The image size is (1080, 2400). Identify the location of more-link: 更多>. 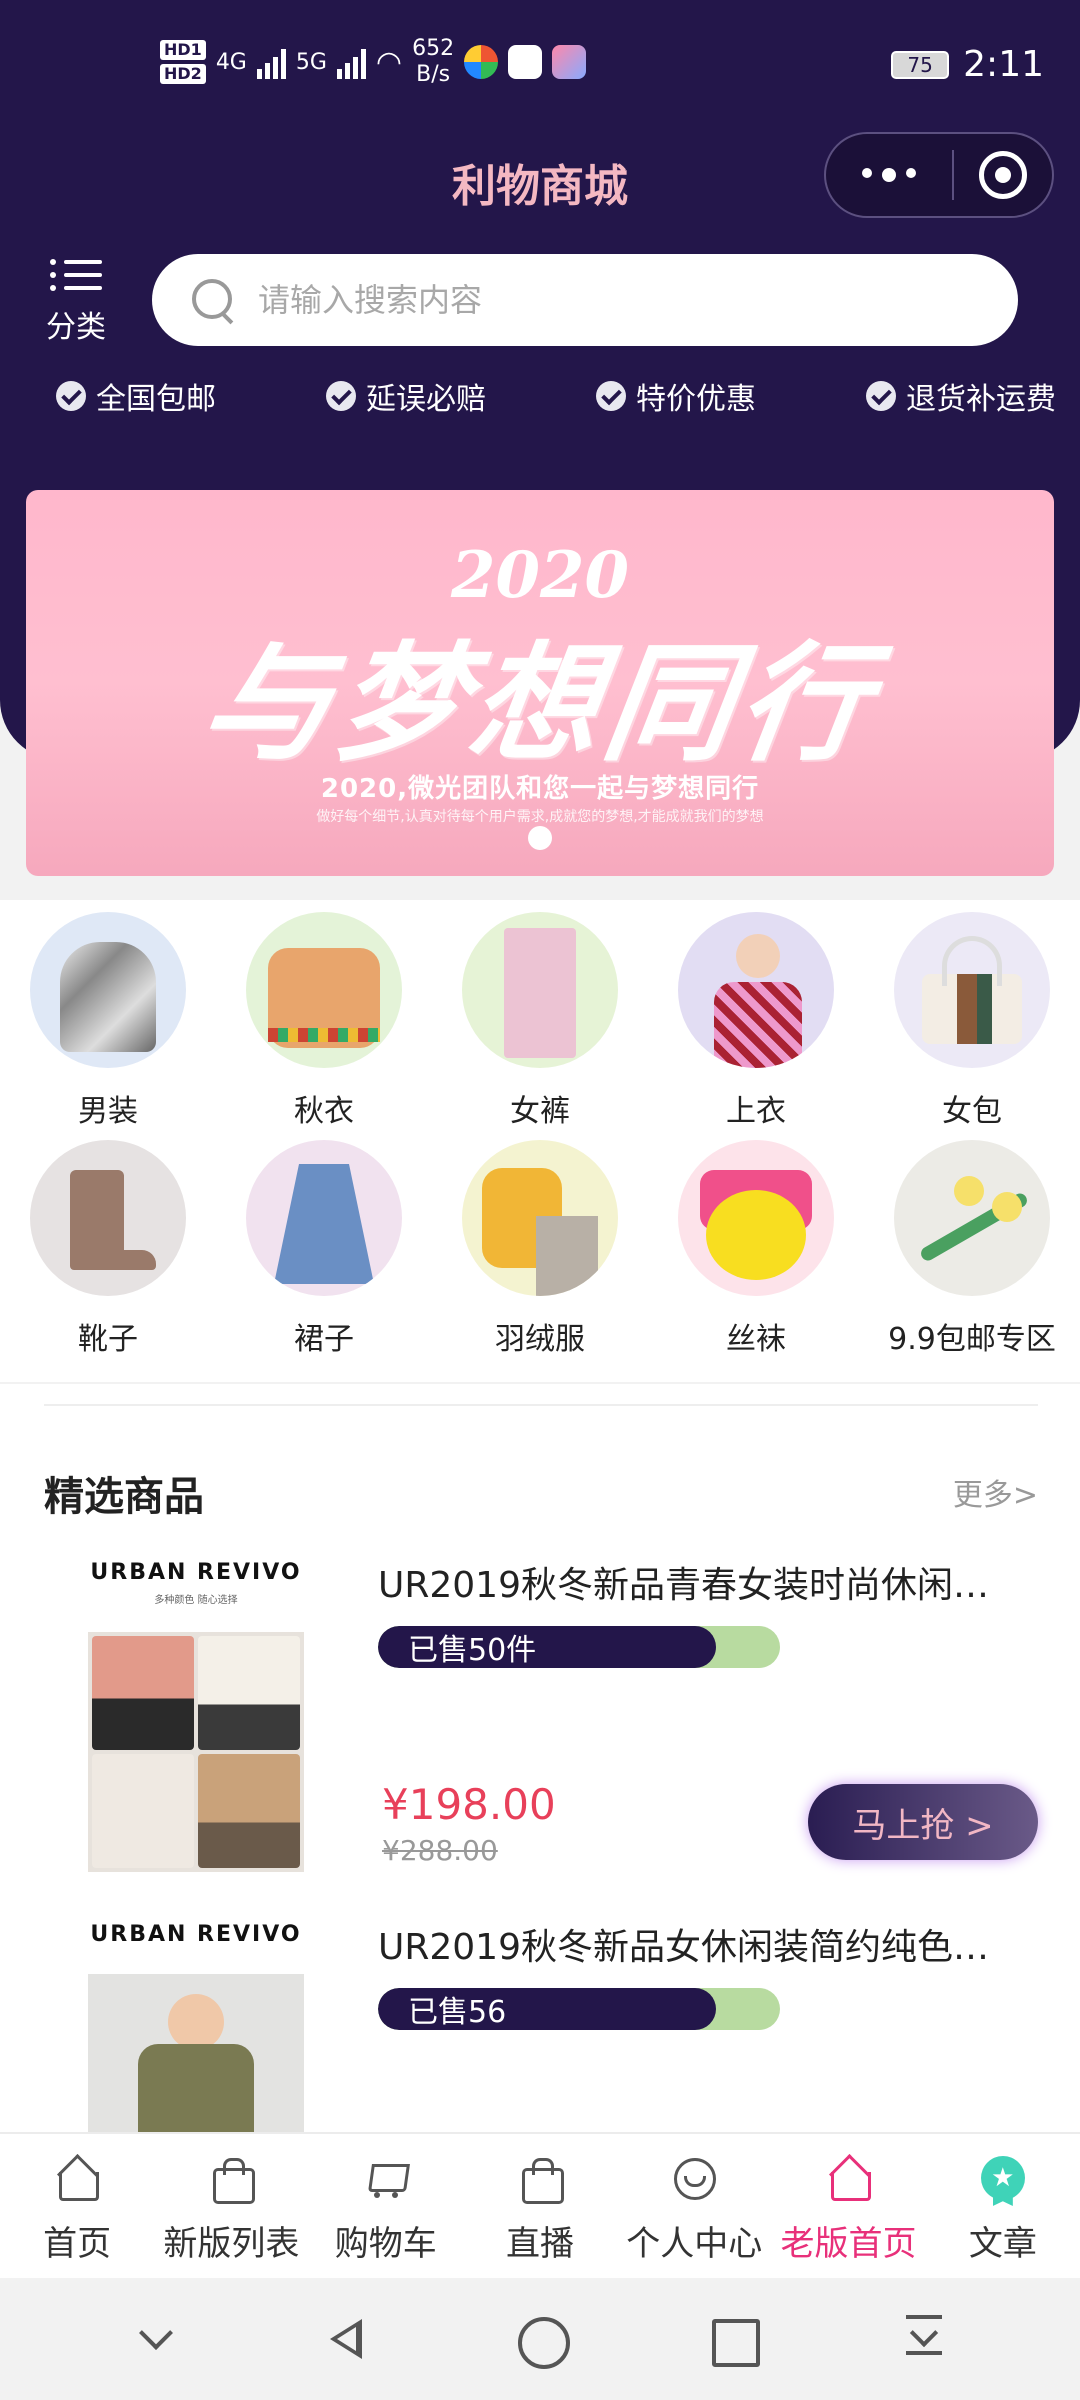
(995, 1492).